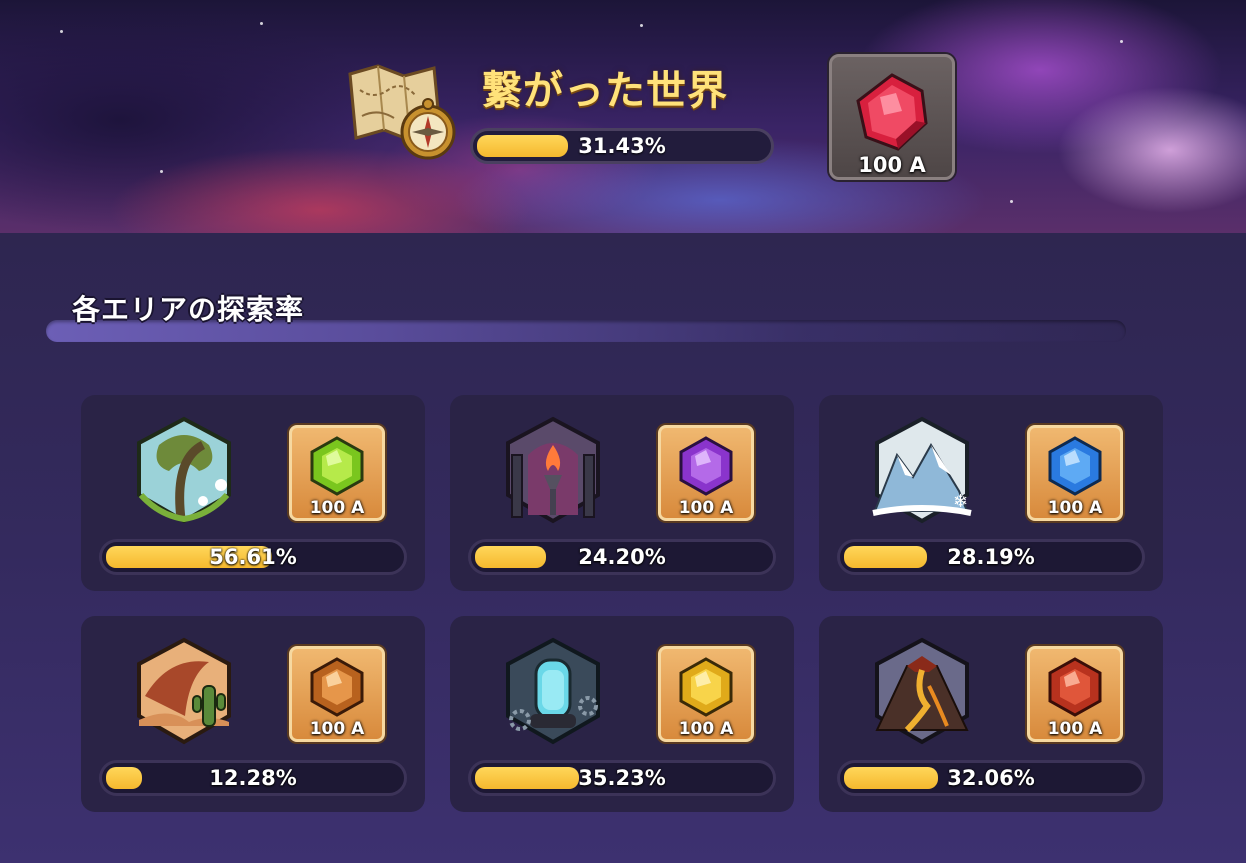 This screenshot has height=863, width=1246. Describe the element at coordinates (337, 466) in the screenshot. I see `green-gem-icon` at that location.